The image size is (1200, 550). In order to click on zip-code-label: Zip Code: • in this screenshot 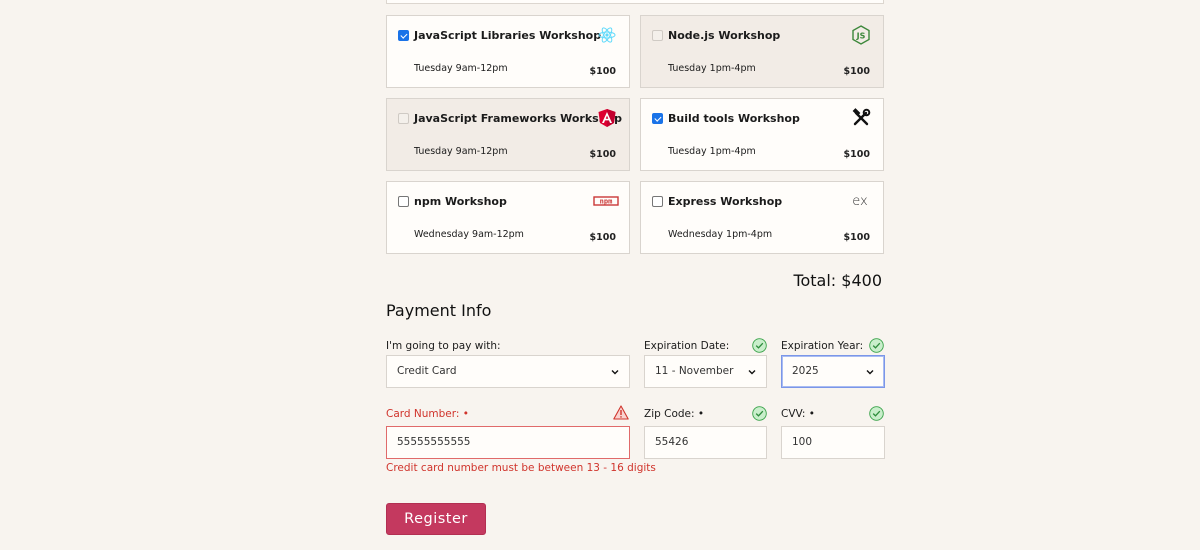, I will do `click(674, 414)`.